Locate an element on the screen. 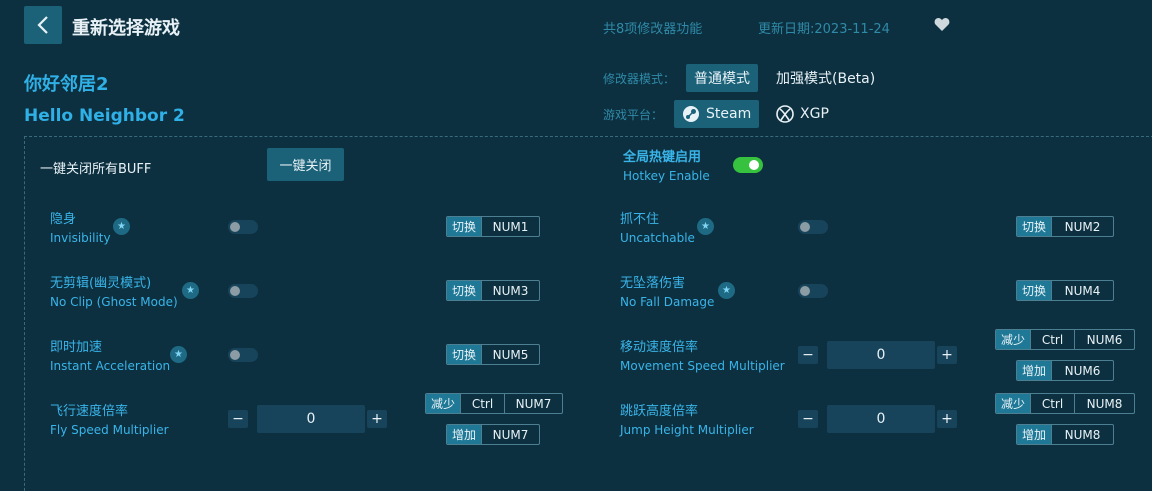  move-speed-decrease-hotkey: 减少 Ctrl NUM6 is located at coordinates (1065, 339).